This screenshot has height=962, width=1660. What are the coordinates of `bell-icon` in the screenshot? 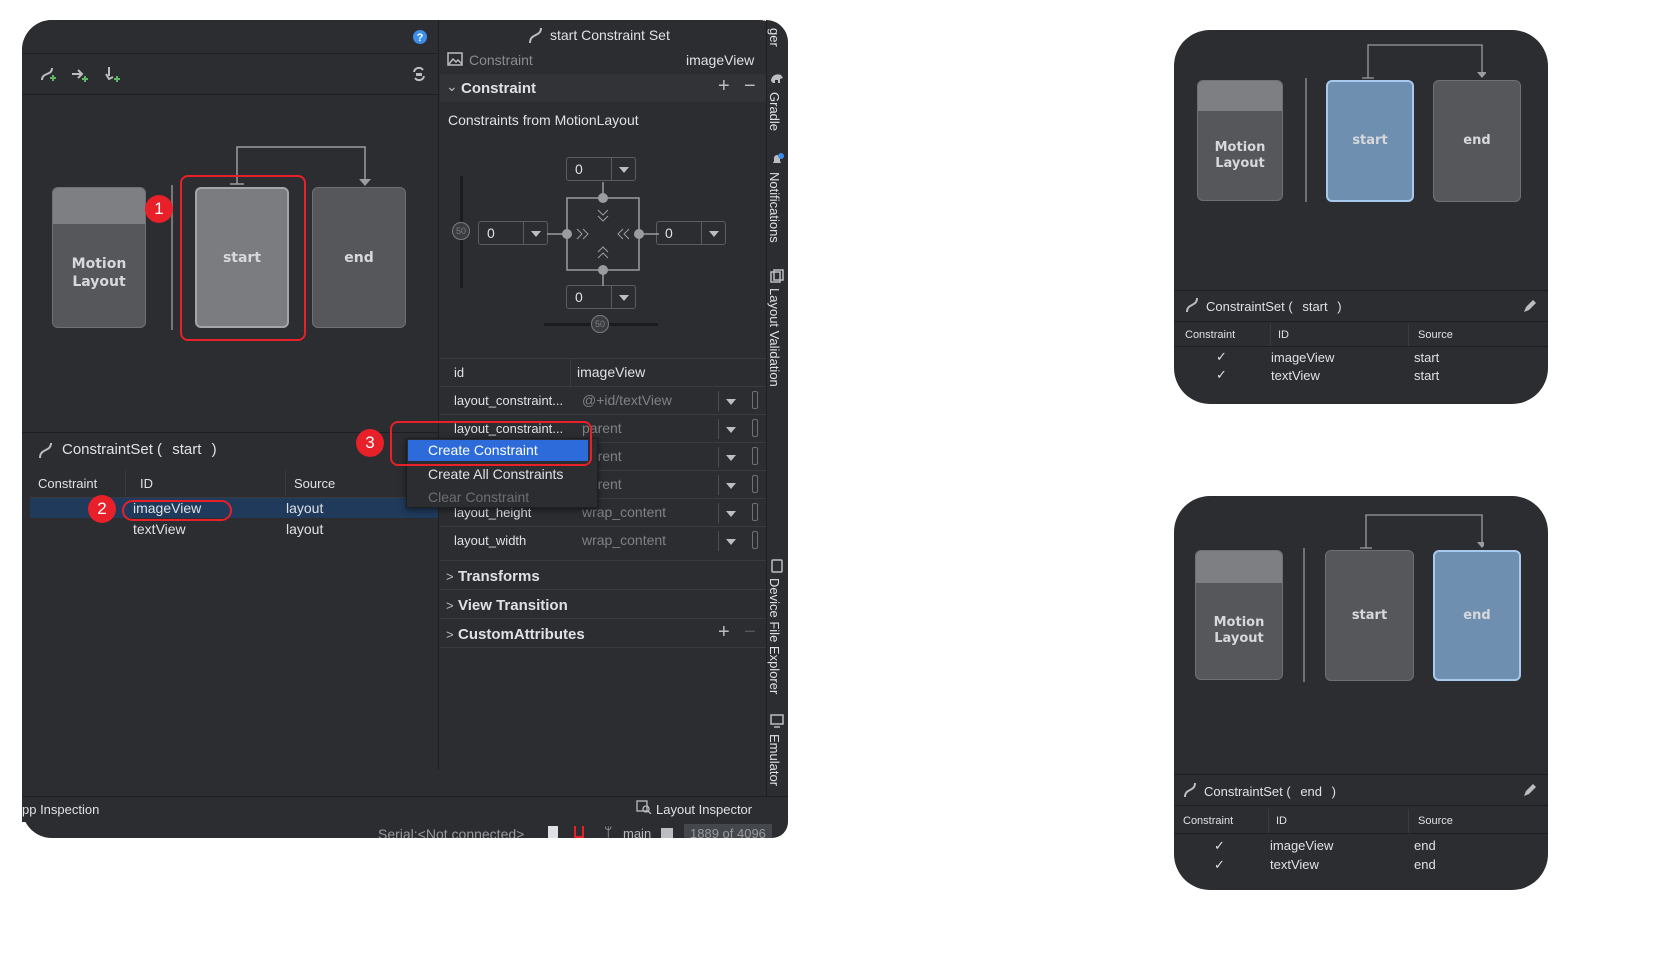 It's located at (777, 160).